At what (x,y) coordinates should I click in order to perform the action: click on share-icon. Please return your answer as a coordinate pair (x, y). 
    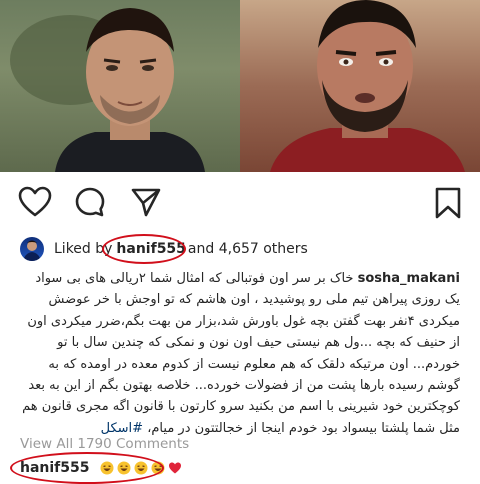
    Looking at the image, I should click on (146, 204).